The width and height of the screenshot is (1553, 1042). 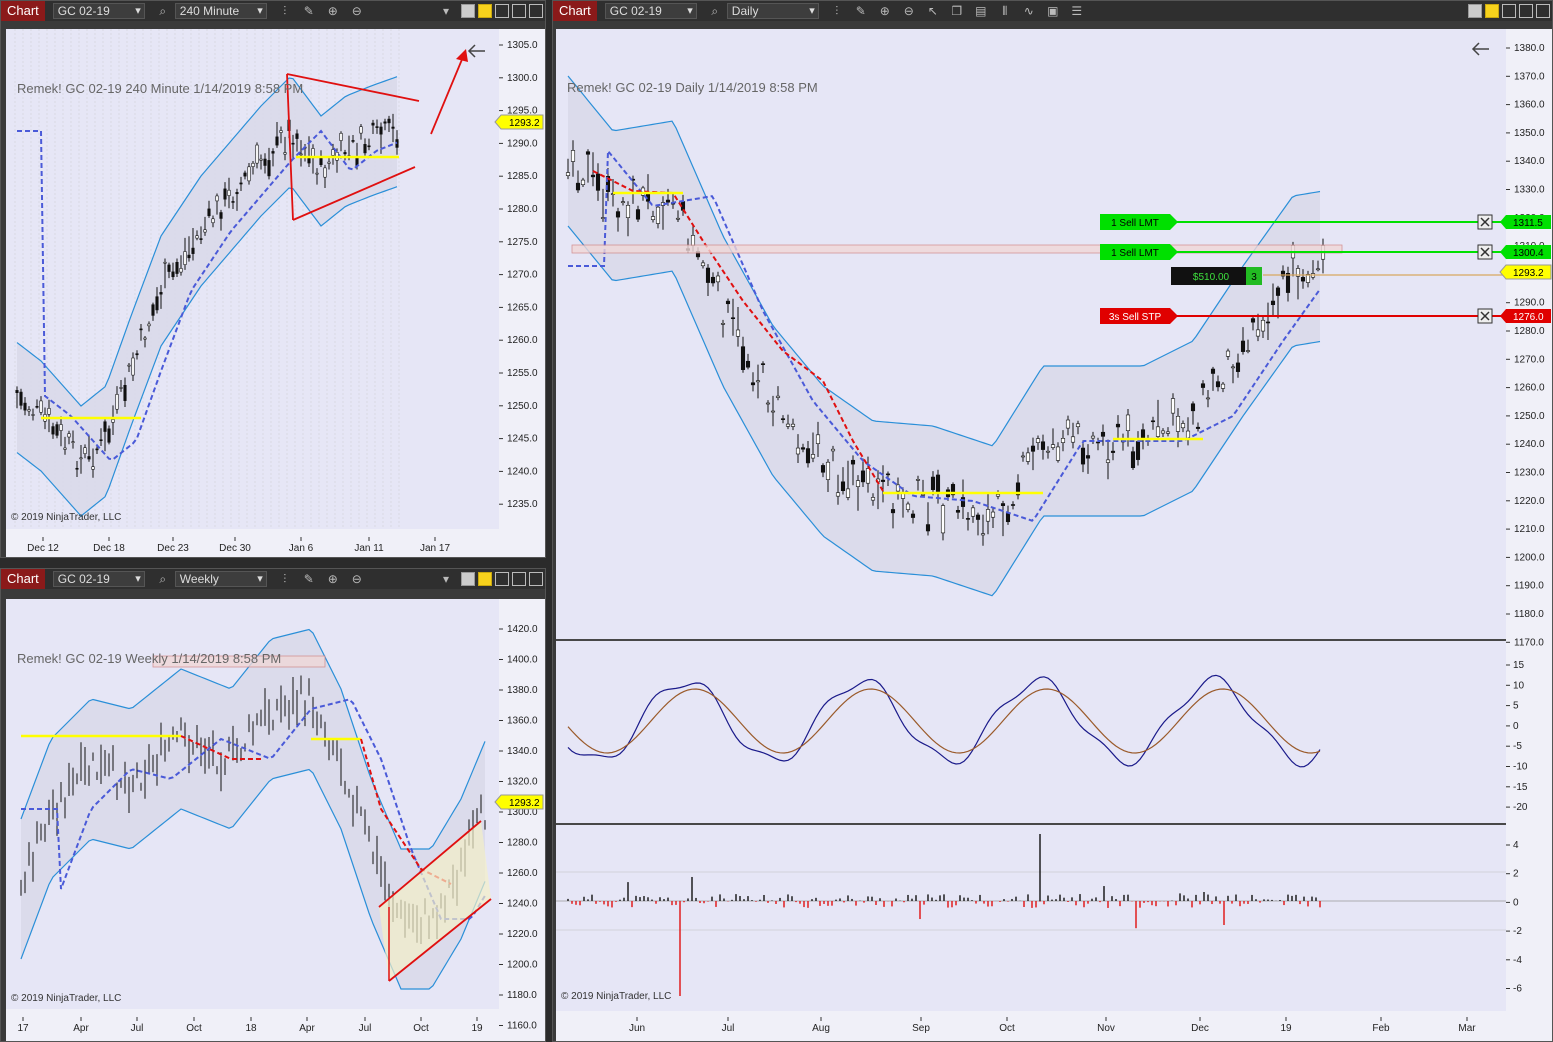 I want to click on copyright-label: © 2019 NinjaTrader, LLC, so click(x=66, y=517).